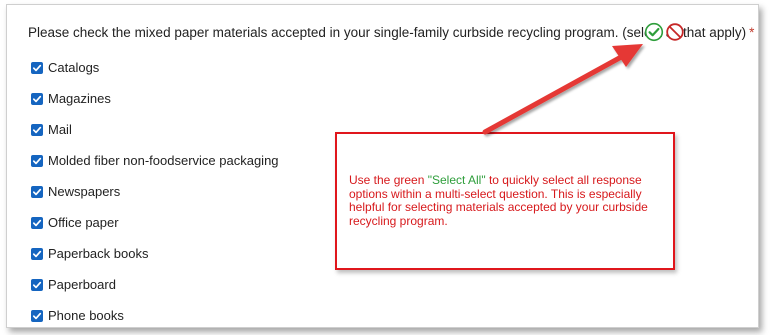 This screenshot has height=335, width=771. I want to click on option-item: Mail, so click(155, 129).